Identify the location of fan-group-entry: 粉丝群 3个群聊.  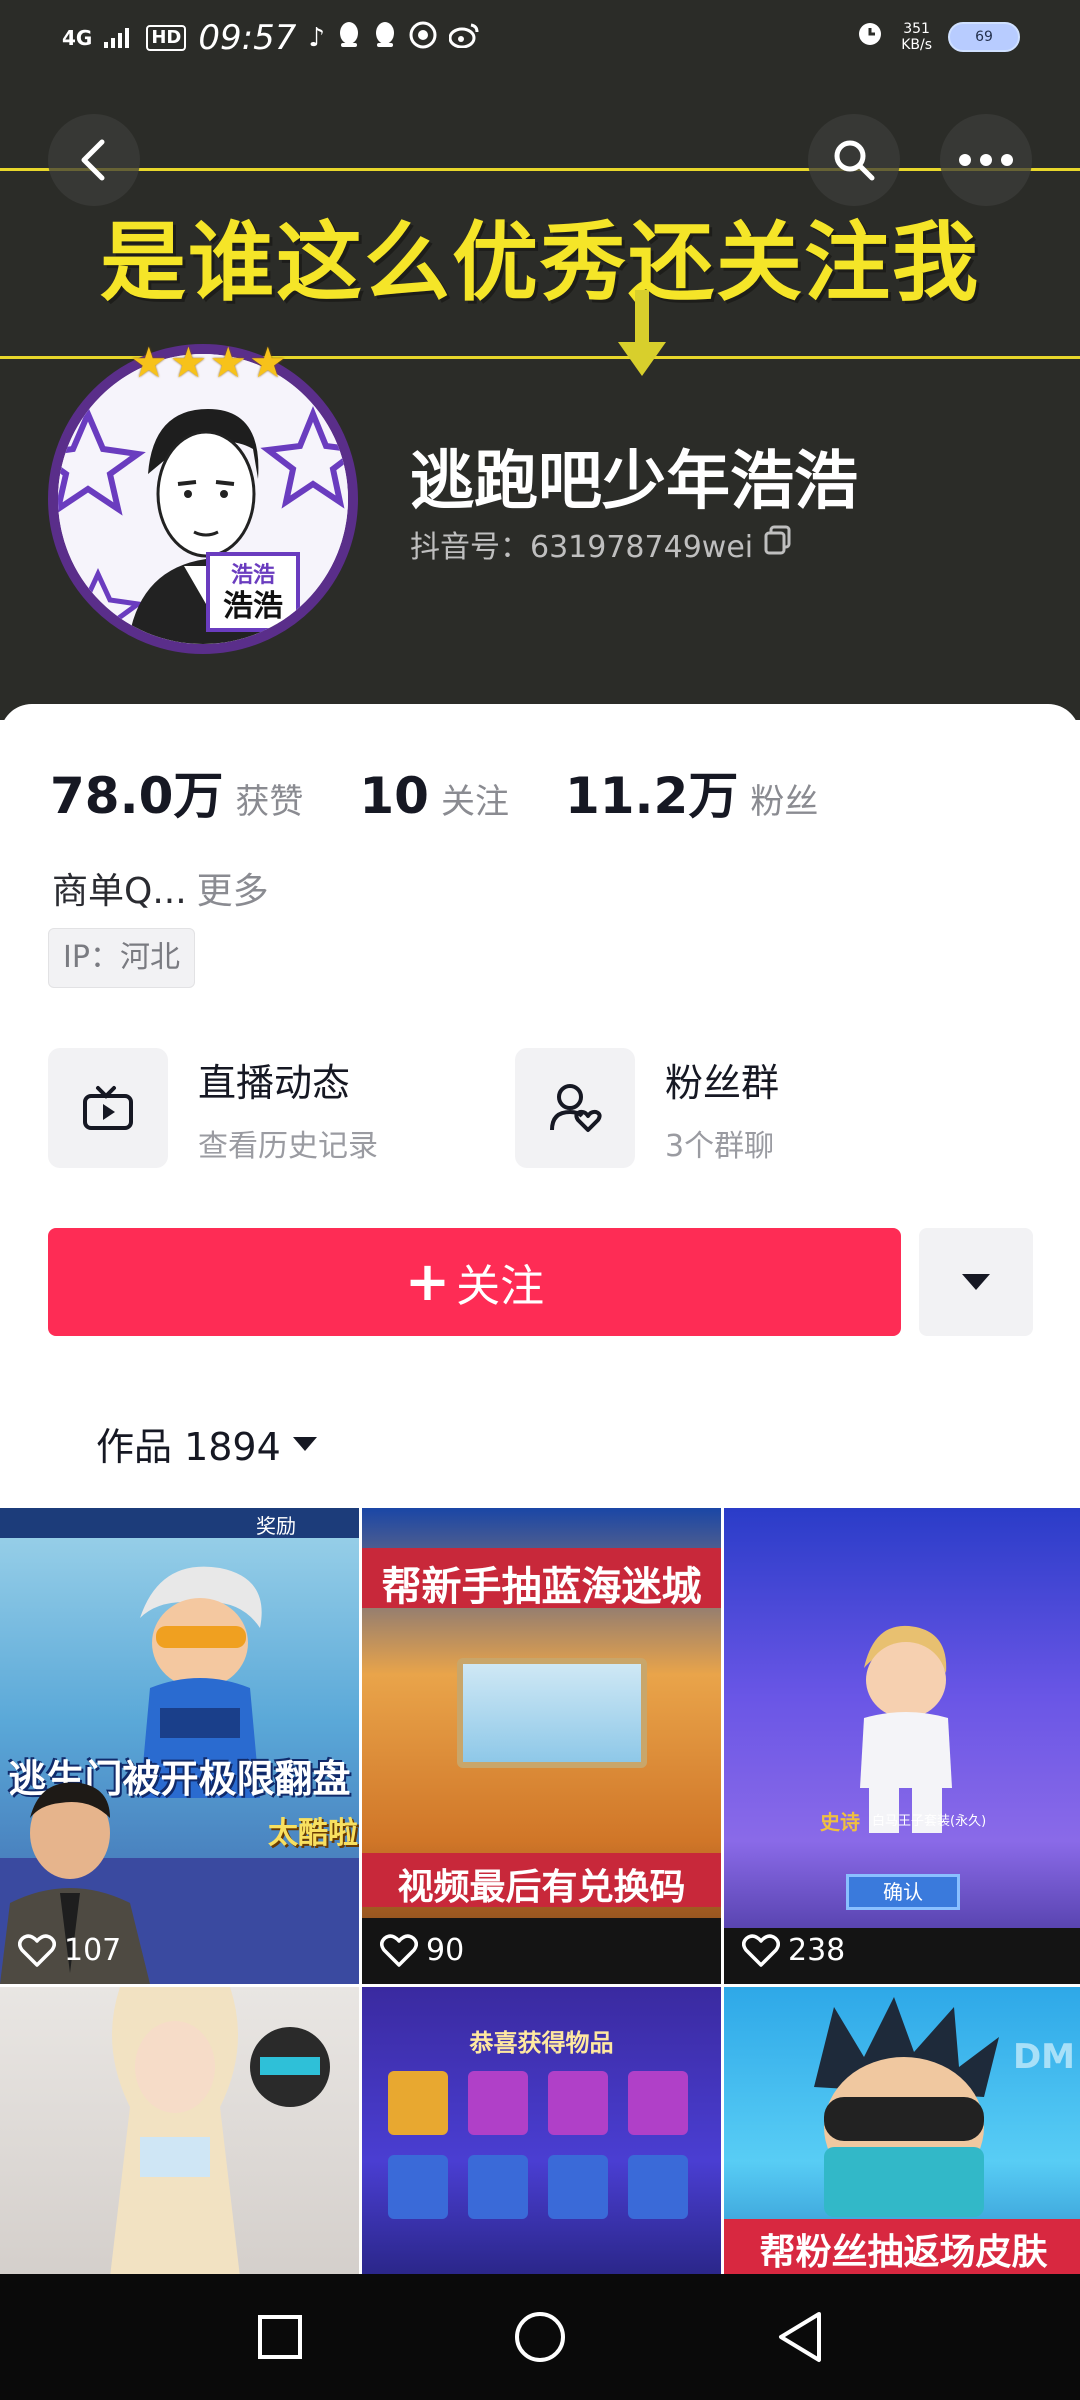
(647, 1108).